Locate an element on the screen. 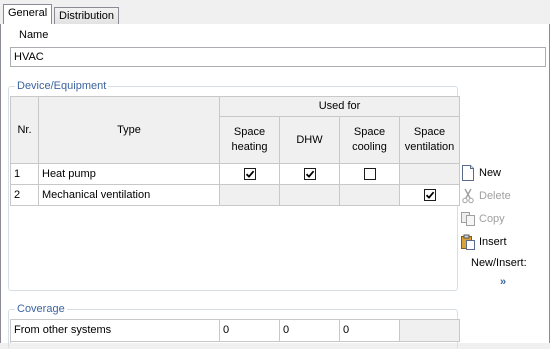 The image size is (550, 349). insert-button-label: Insert is located at coordinates (493, 242).